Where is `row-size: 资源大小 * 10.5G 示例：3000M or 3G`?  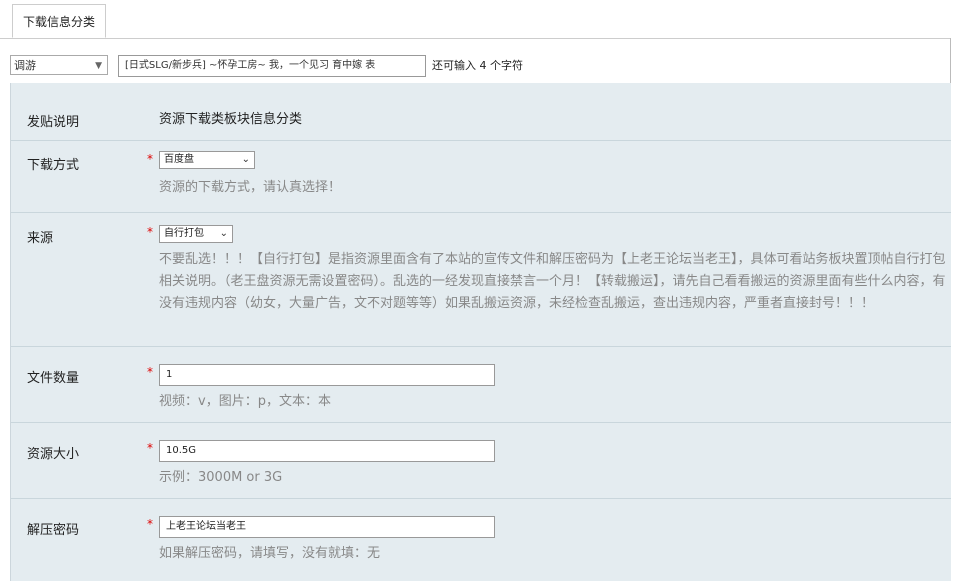
row-size: 资源大小 * 10.5G 示例：3000M or 3G is located at coordinates (481, 461).